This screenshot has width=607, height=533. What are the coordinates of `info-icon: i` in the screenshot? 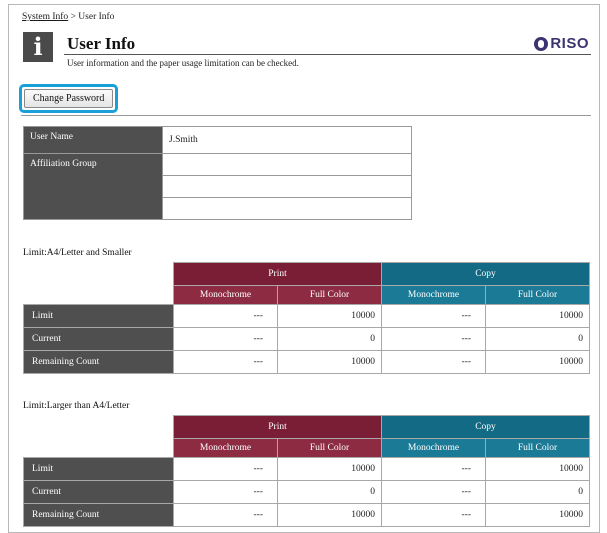 It's located at (38, 47).